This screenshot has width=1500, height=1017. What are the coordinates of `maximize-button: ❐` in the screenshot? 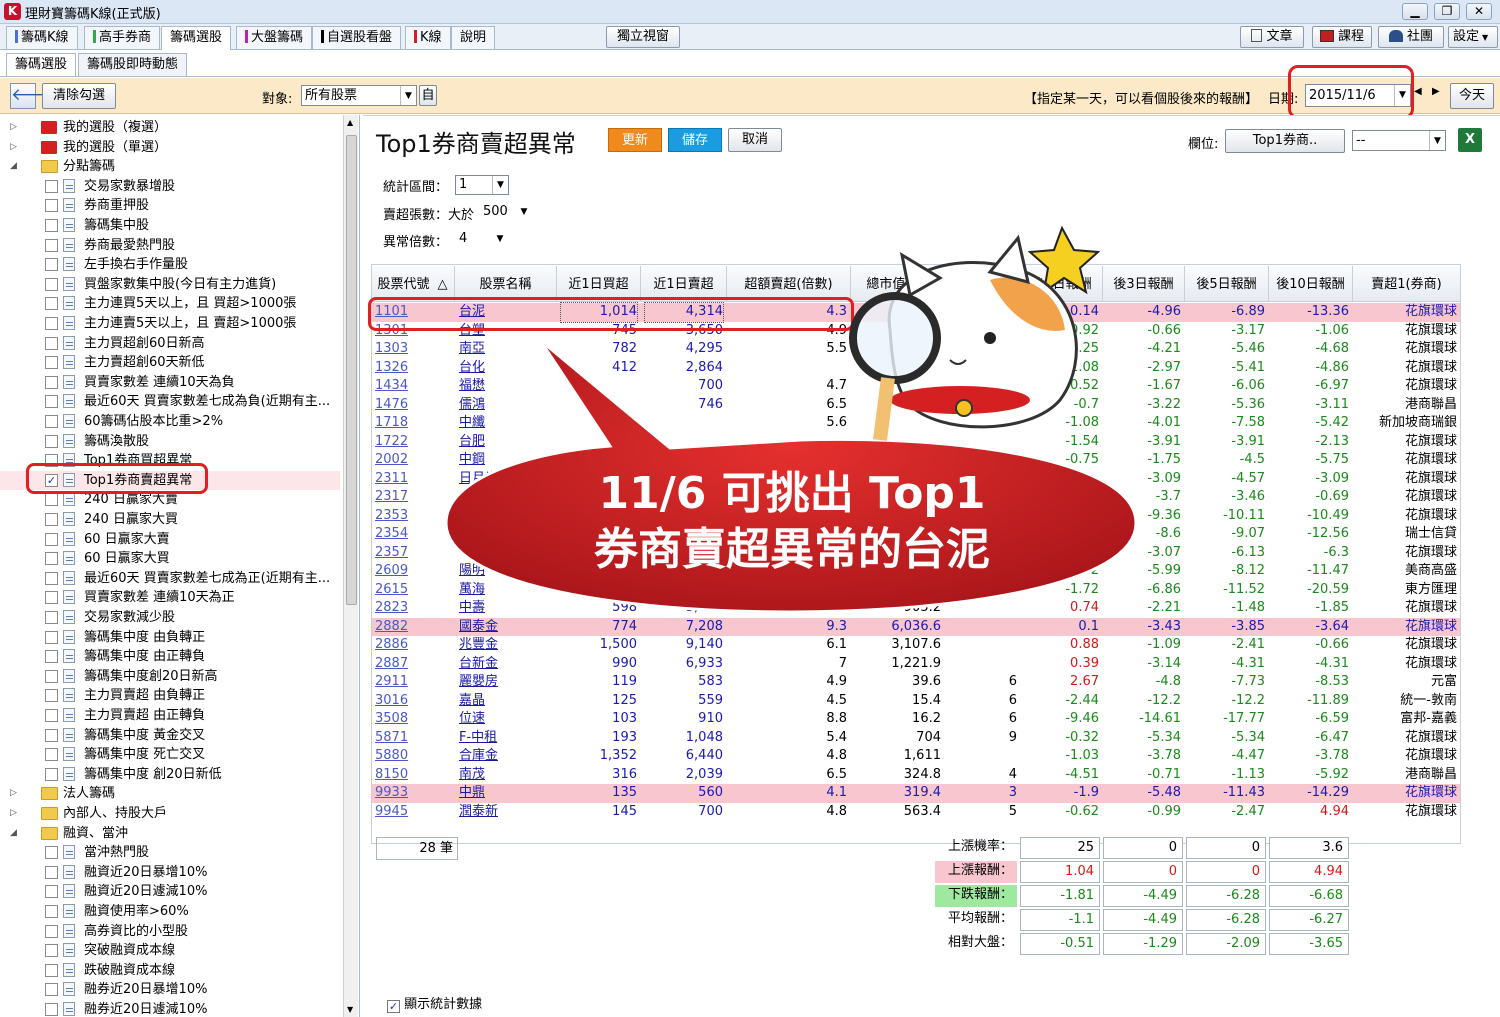 It's located at (1447, 11).